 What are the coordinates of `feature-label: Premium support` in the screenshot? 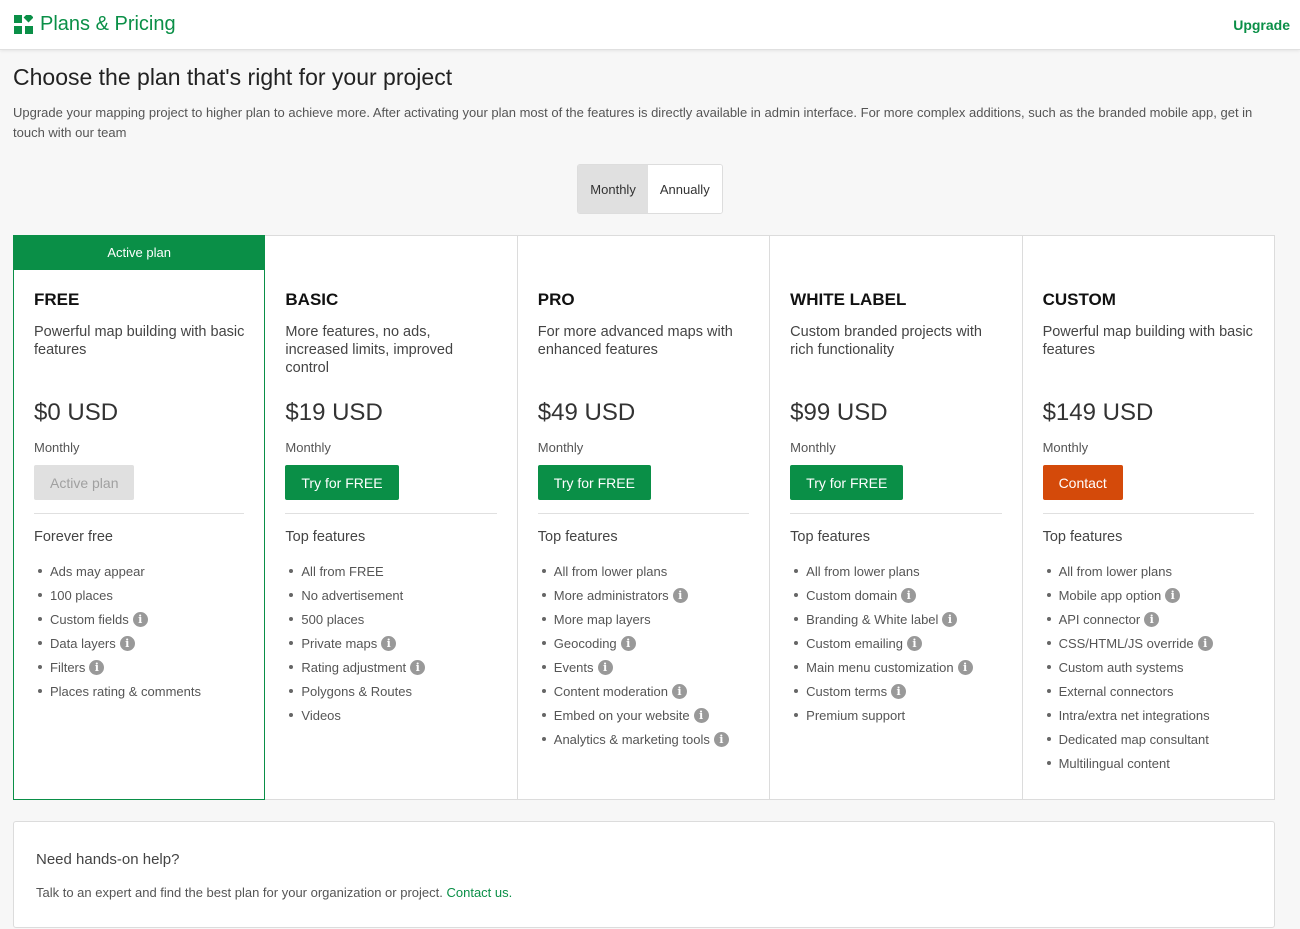 It's located at (856, 715).